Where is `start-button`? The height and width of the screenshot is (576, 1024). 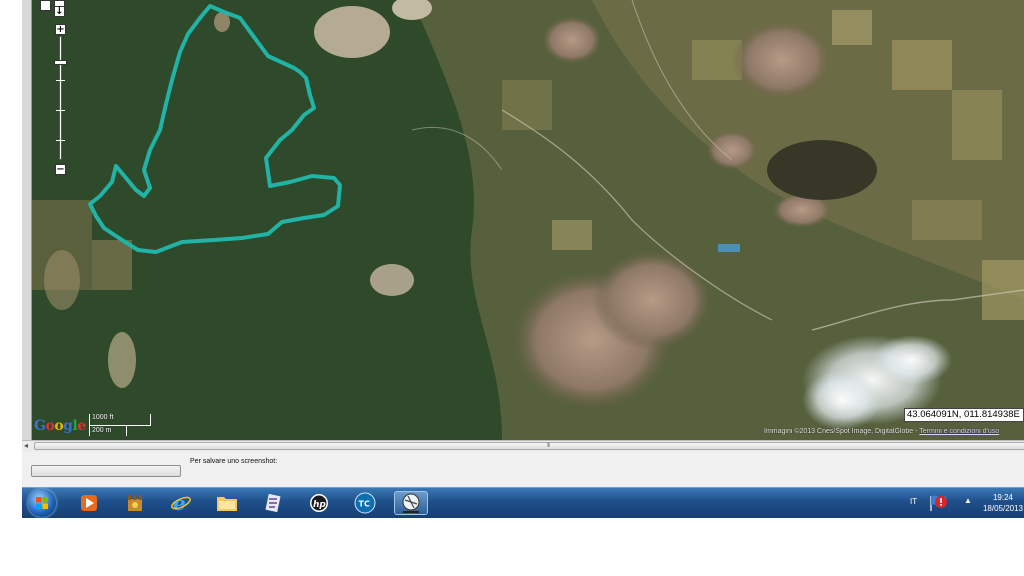 start-button is located at coordinates (42, 503).